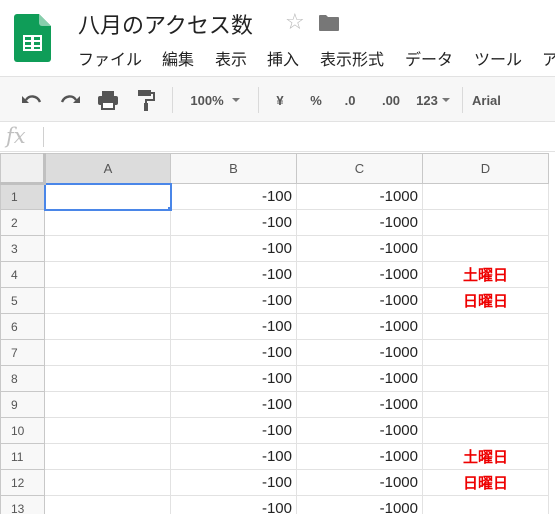 The width and height of the screenshot is (555, 514). I want to click on column-header-c: C, so click(359, 168).